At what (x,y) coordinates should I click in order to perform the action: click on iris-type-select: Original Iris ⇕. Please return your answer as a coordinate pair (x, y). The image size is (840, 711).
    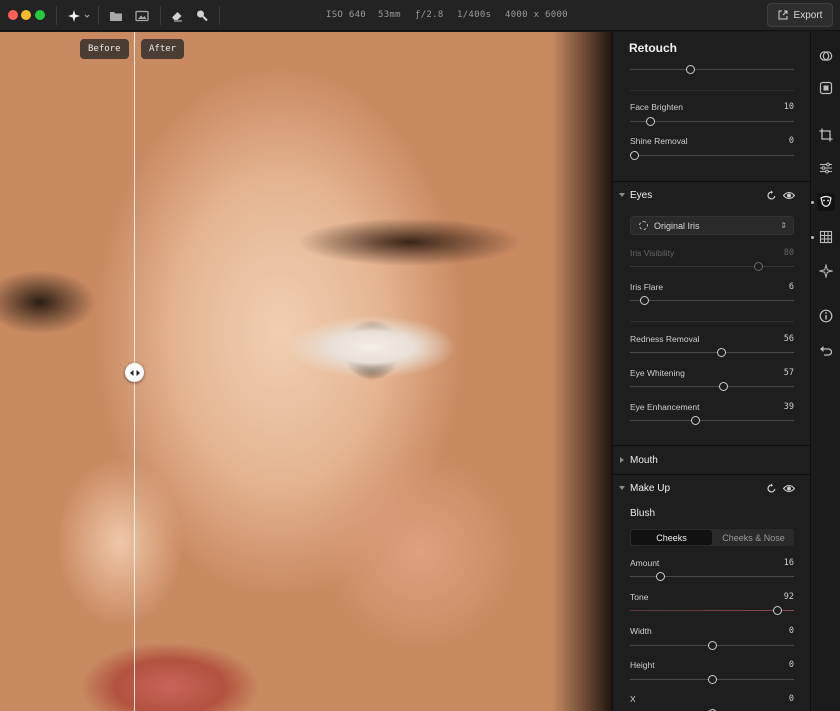
    Looking at the image, I should click on (712, 225).